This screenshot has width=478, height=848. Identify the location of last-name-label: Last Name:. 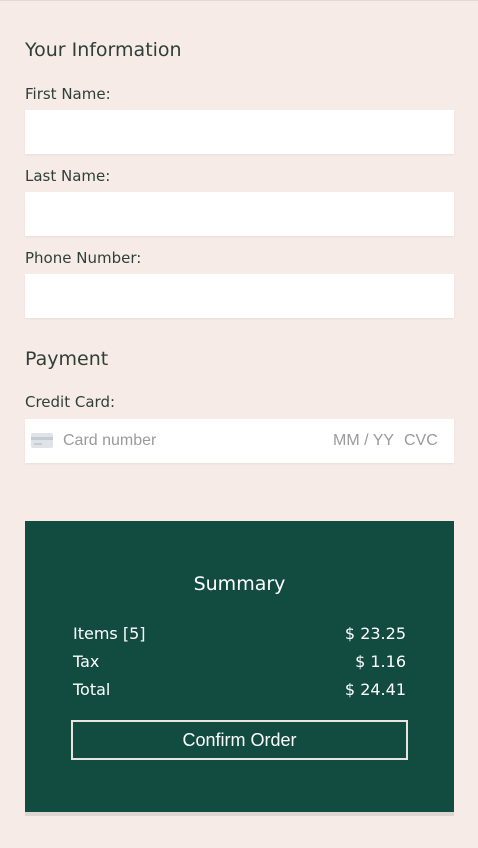
(68, 176).